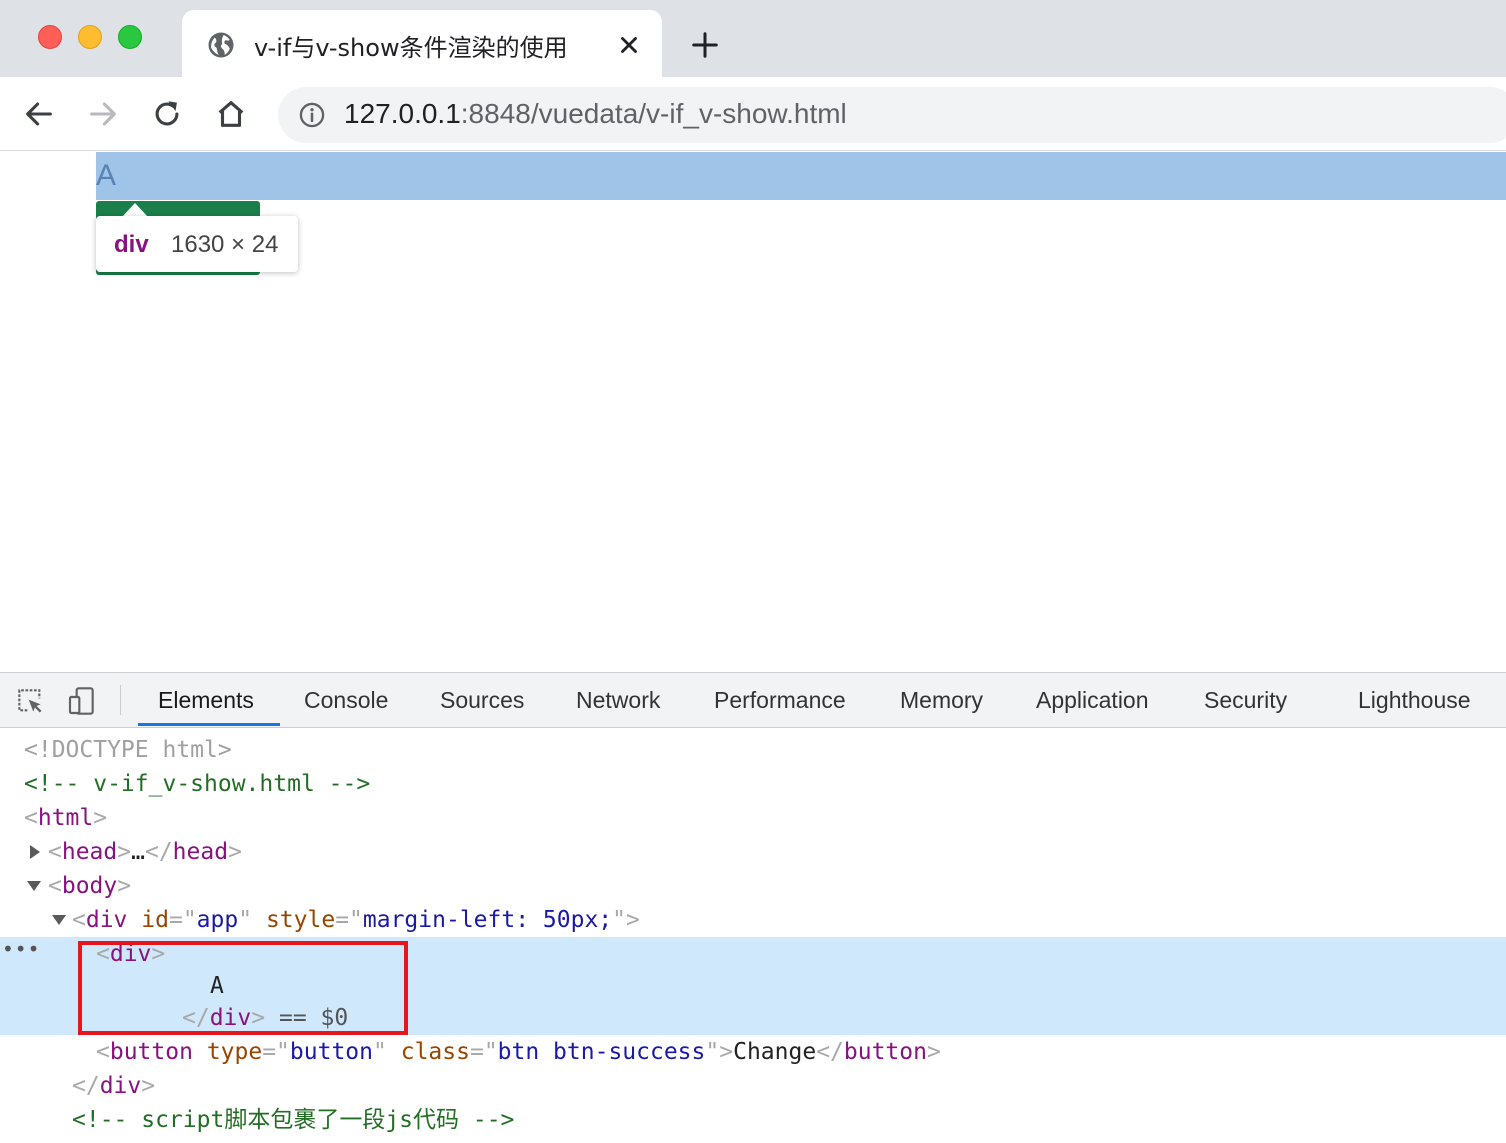  What do you see at coordinates (885, 1052) in the screenshot?
I see `dom-button-close-tag: button` at bounding box center [885, 1052].